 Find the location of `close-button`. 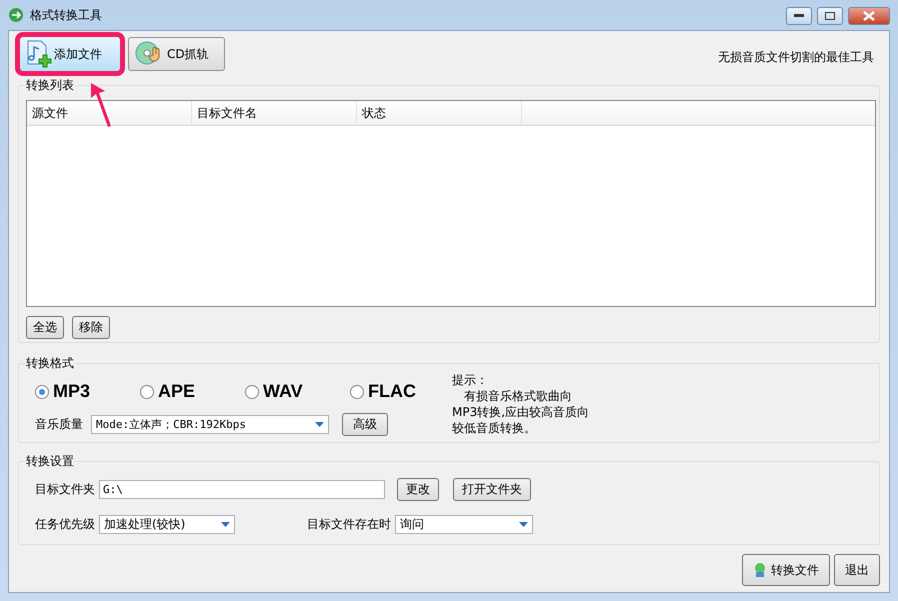

close-button is located at coordinates (869, 16).